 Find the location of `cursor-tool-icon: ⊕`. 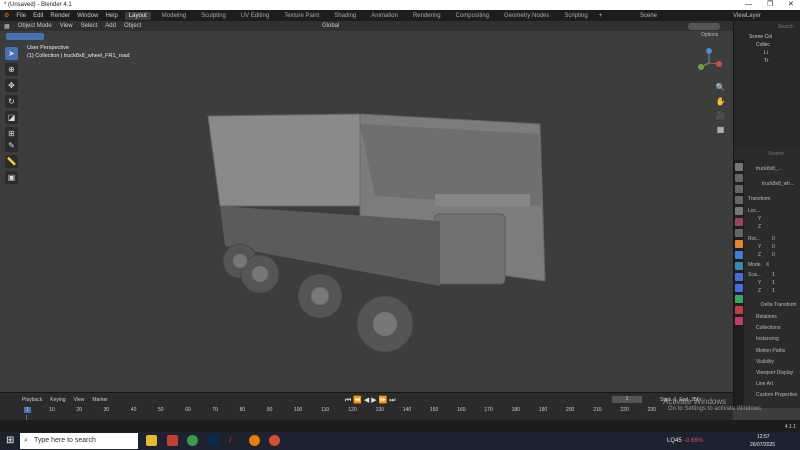

cursor-tool-icon: ⊕ is located at coordinates (11, 69).